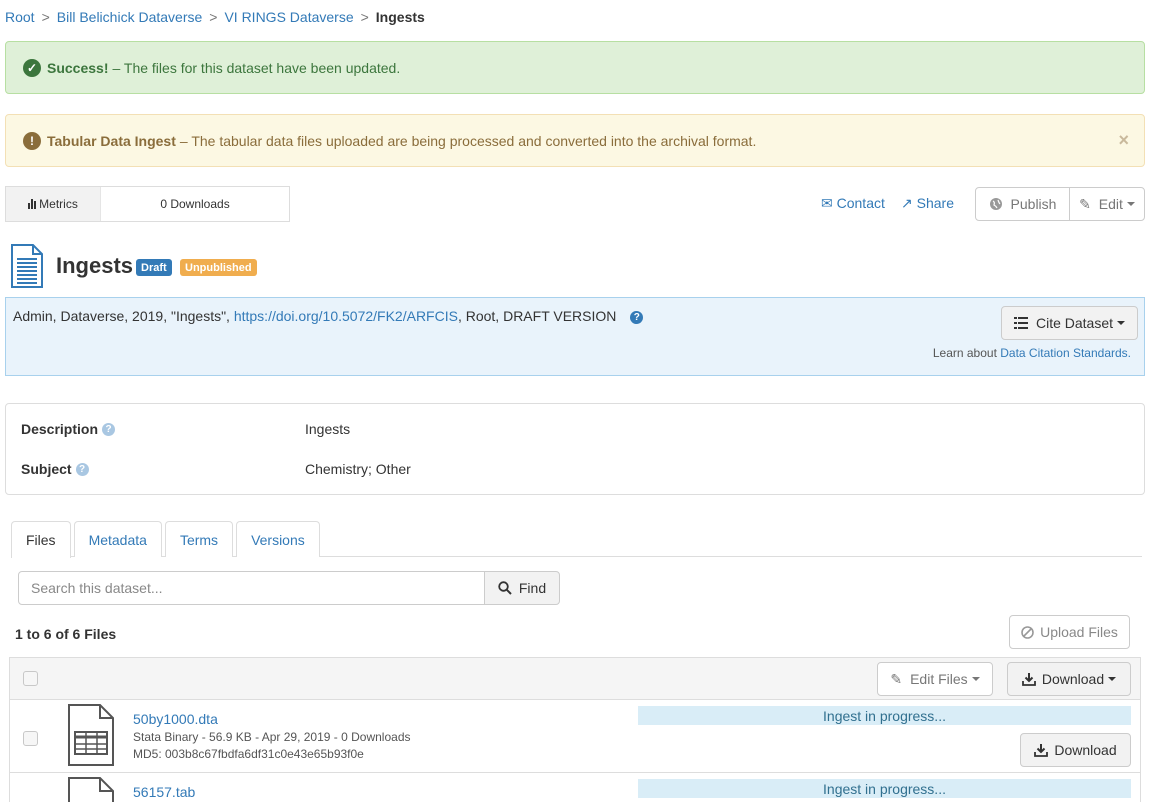 Image resolution: width=1152 pixels, height=802 pixels. I want to click on share-icon: ↗, so click(907, 203).